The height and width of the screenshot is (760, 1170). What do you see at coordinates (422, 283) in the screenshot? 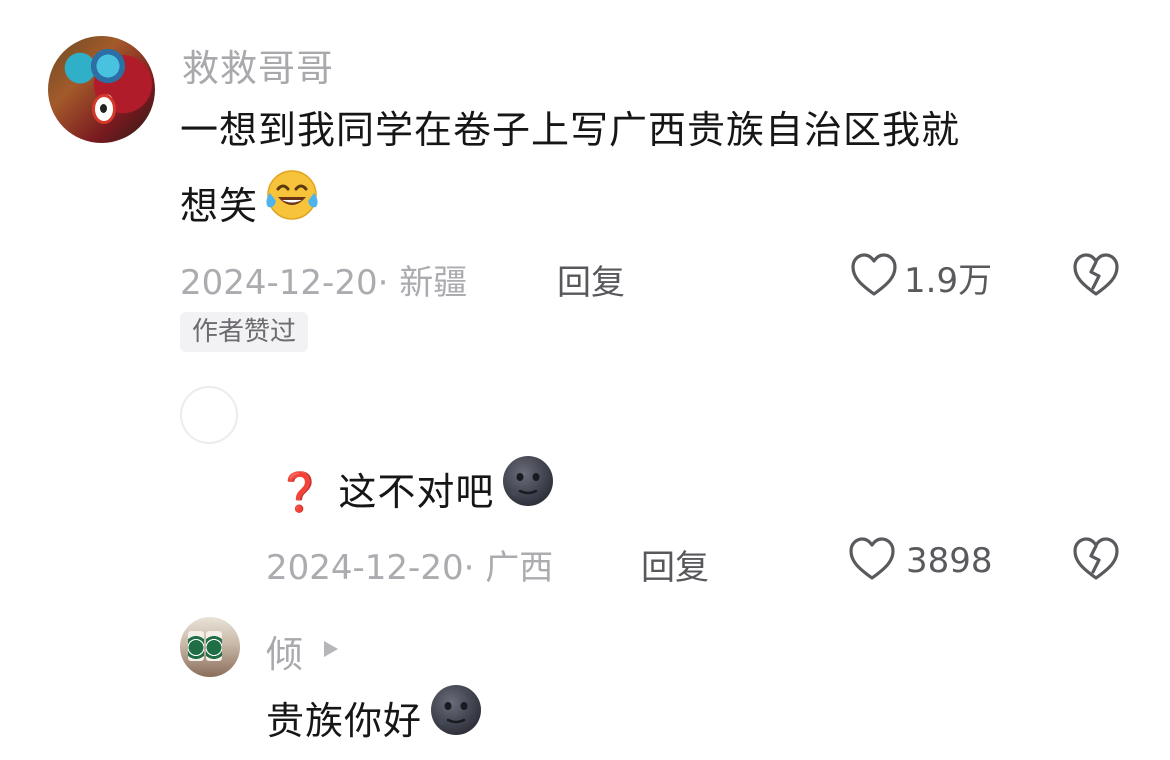
I see `comment-location: · 新疆` at bounding box center [422, 283].